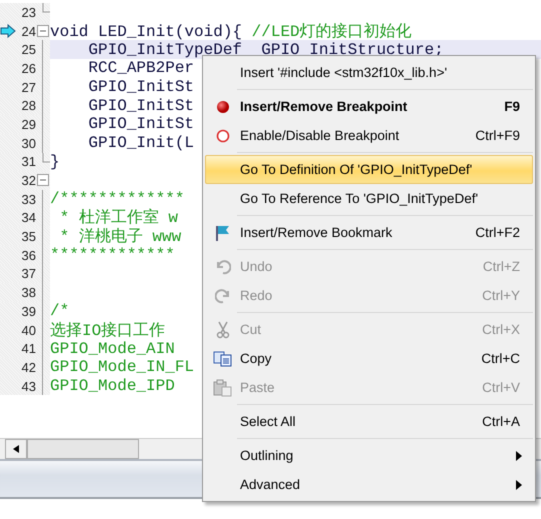  What do you see at coordinates (28, 199) in the screenshot?
I see `line-number: 33` at bounding box center [28, 199].